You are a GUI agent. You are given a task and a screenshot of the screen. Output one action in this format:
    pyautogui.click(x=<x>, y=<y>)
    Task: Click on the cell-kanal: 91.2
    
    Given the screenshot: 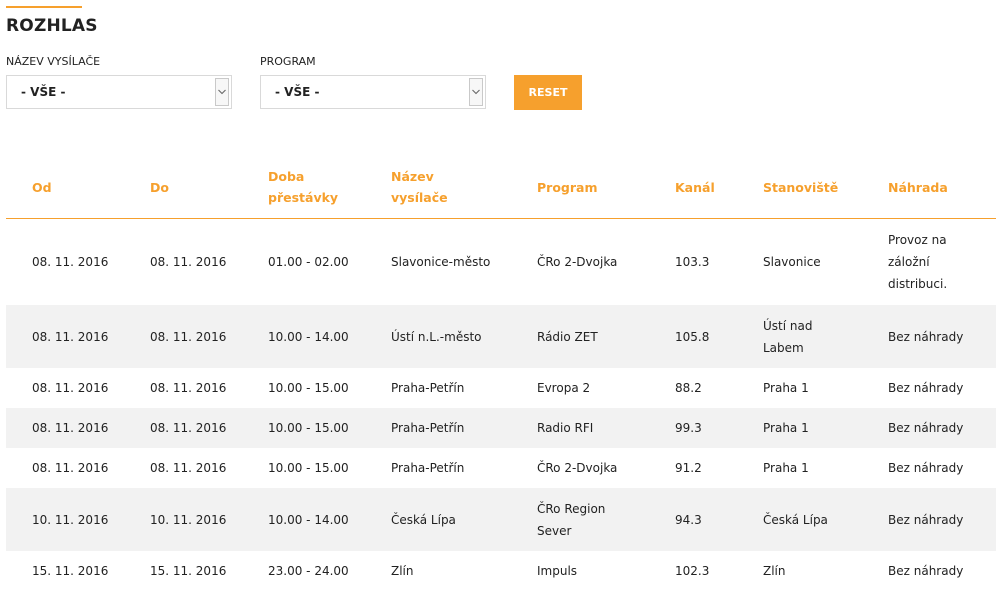 What is the action you would take?
    pyautogui.click(x=688, y=468)
    